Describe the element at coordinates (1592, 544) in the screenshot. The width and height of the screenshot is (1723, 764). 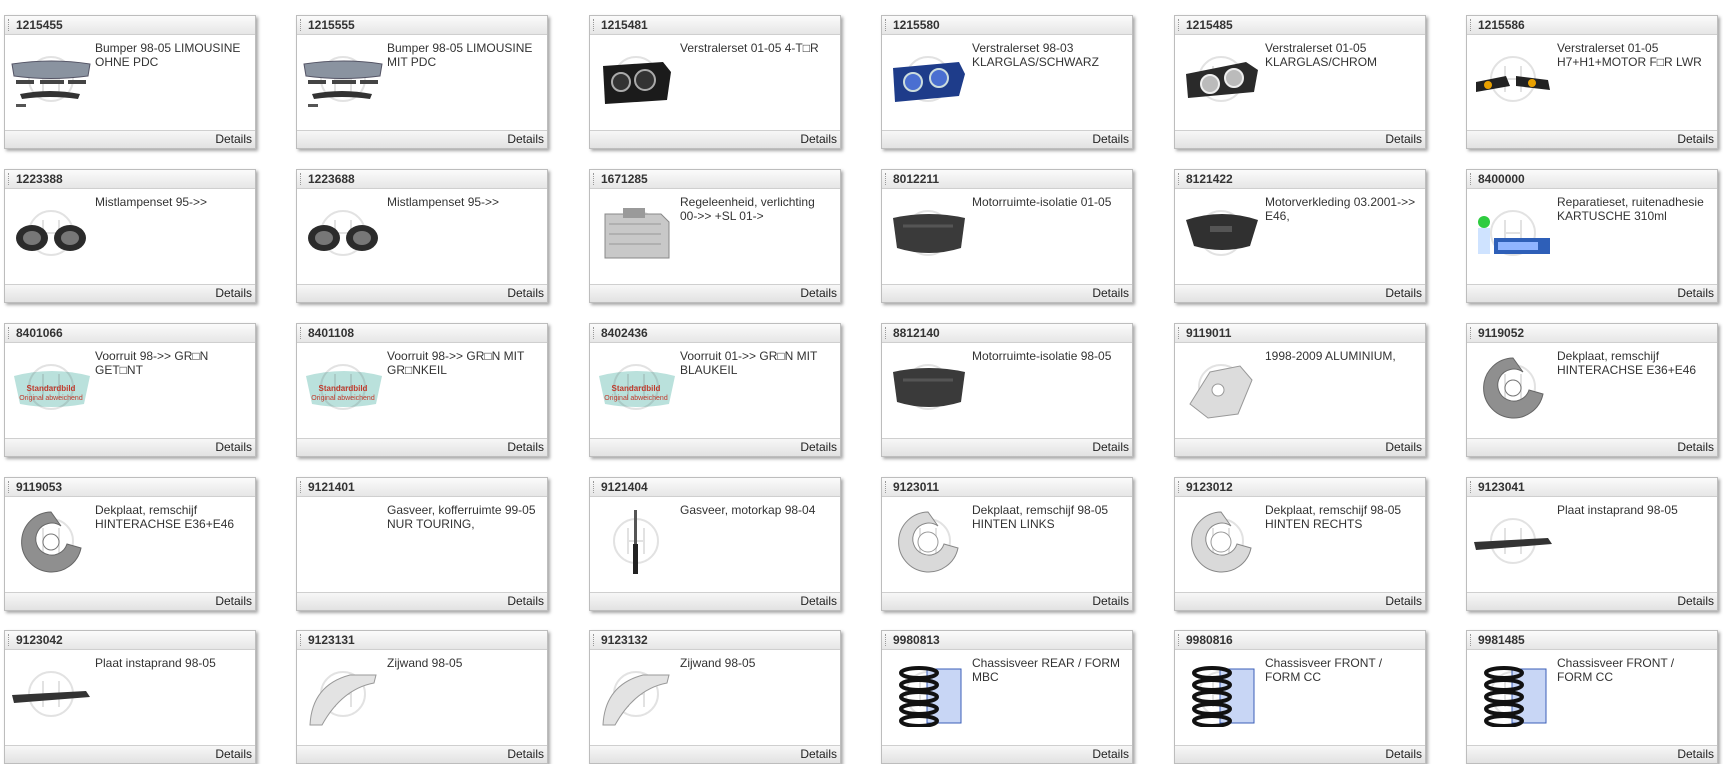
I see `product-card-9123041: 9123041 Plaat instaprand 98-05 Details` at that location.